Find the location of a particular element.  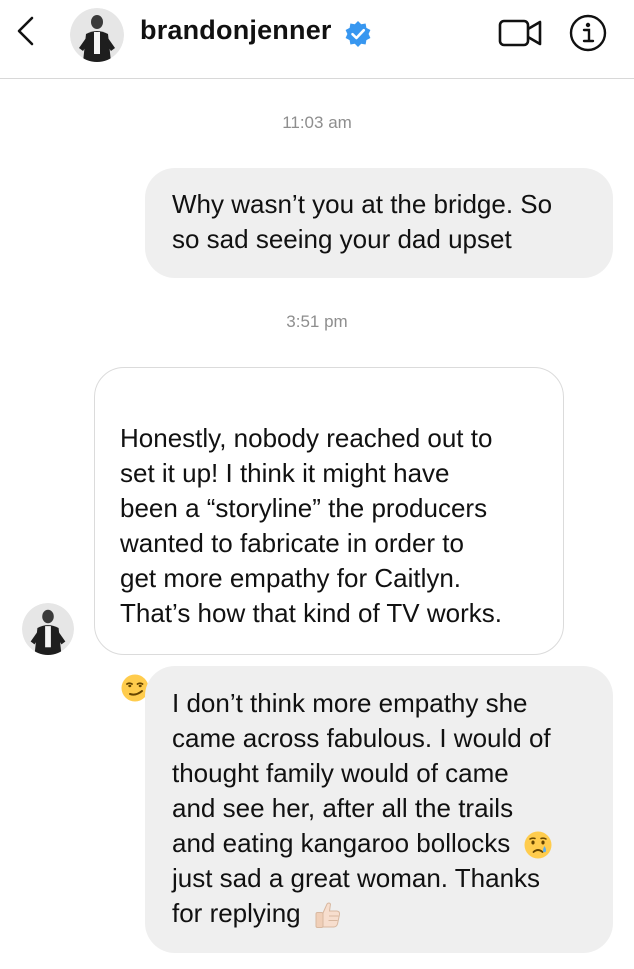

info-button is located at coordinates (588, 33).